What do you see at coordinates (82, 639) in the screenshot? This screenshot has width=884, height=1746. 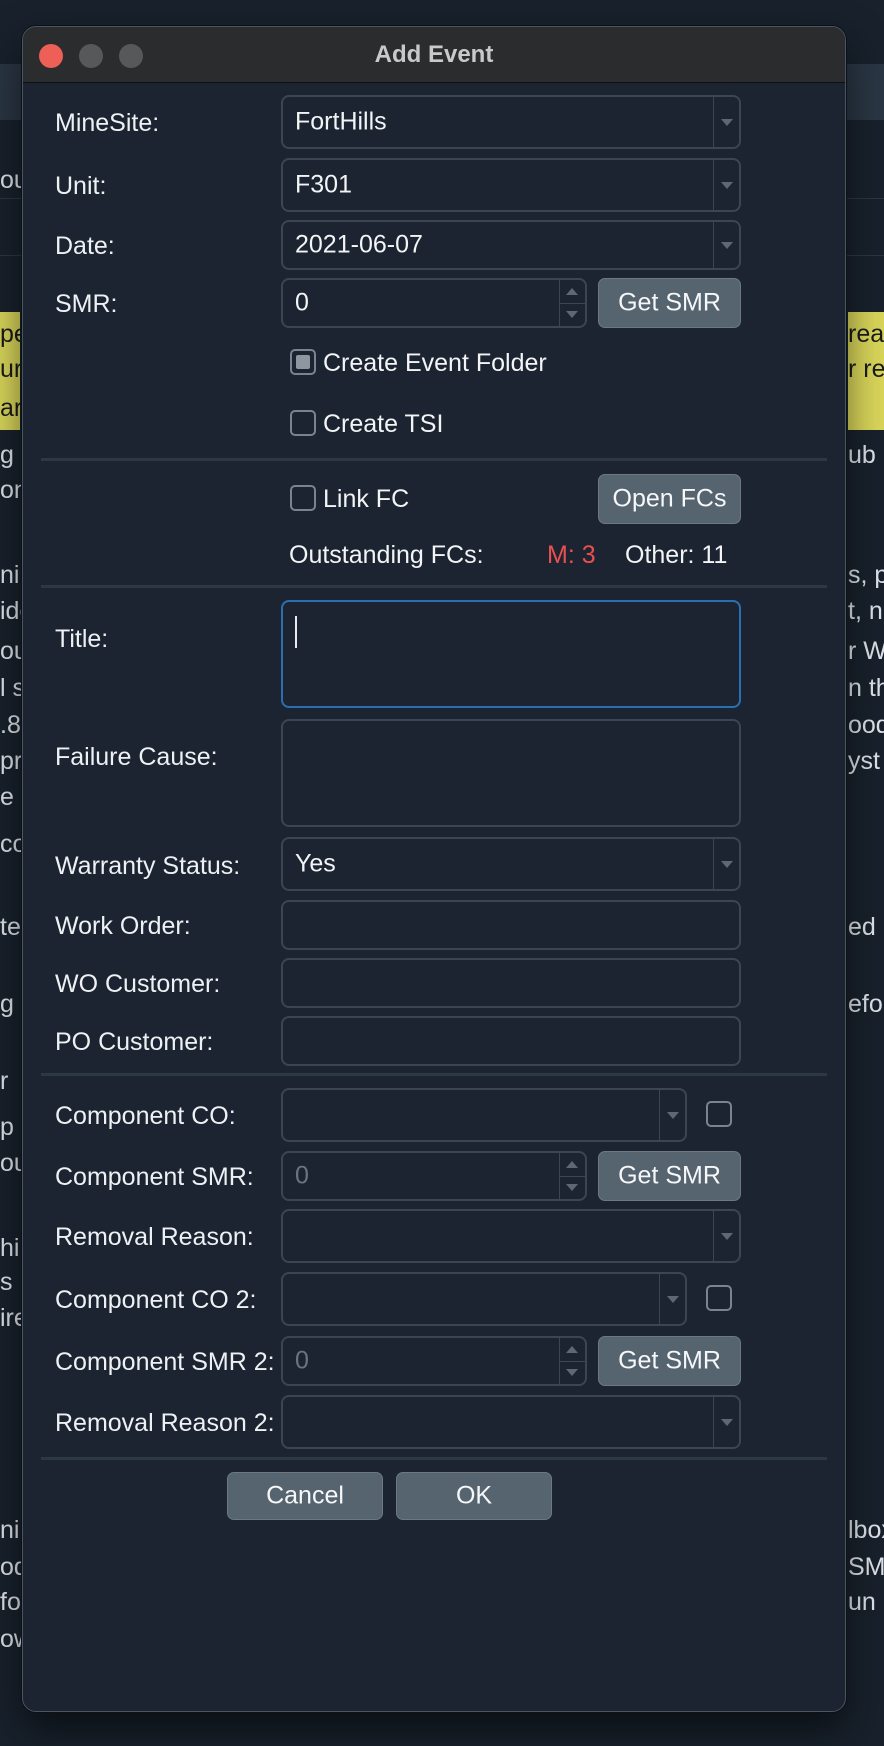 I see `title-label: Title:` at bounding box center [82, 639].